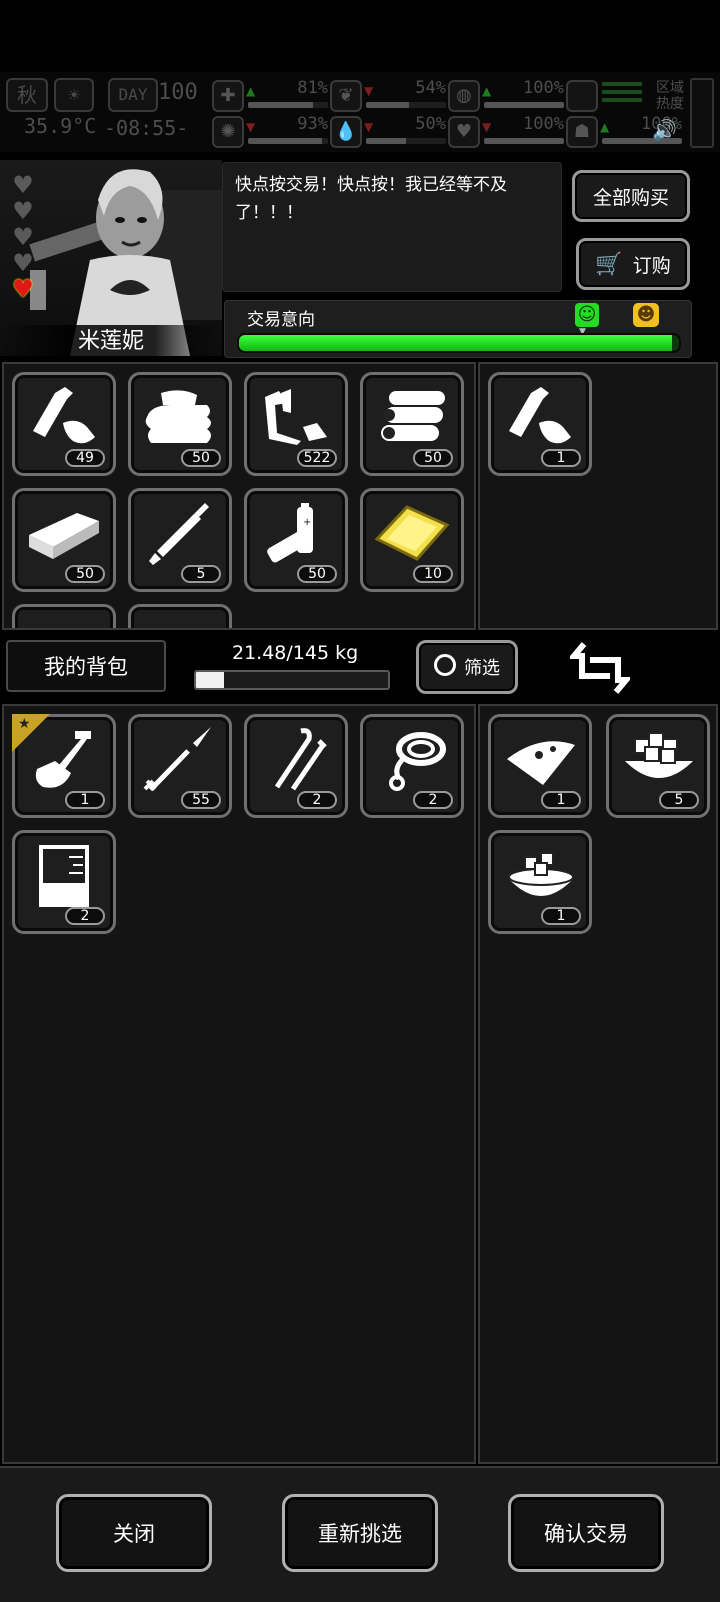  What do you see at coordinates (271, 131) in the screenshot?
I see `status-indicator: ✺ ▼ 93%` at bounding box center [271, 131].